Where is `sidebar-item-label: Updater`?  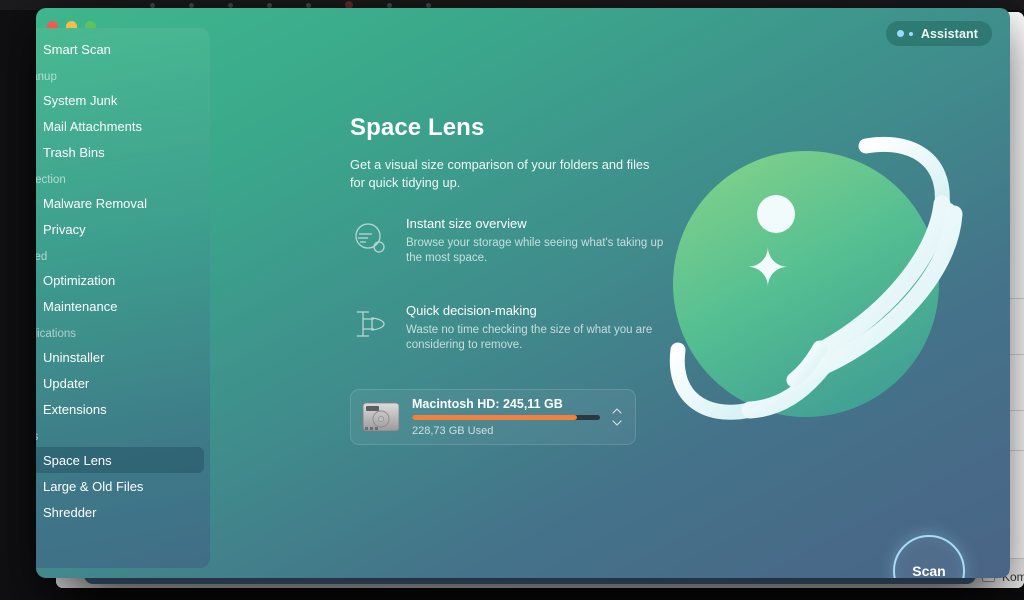 sidebar-item-label: Updater is located at coordinates (66, 383).